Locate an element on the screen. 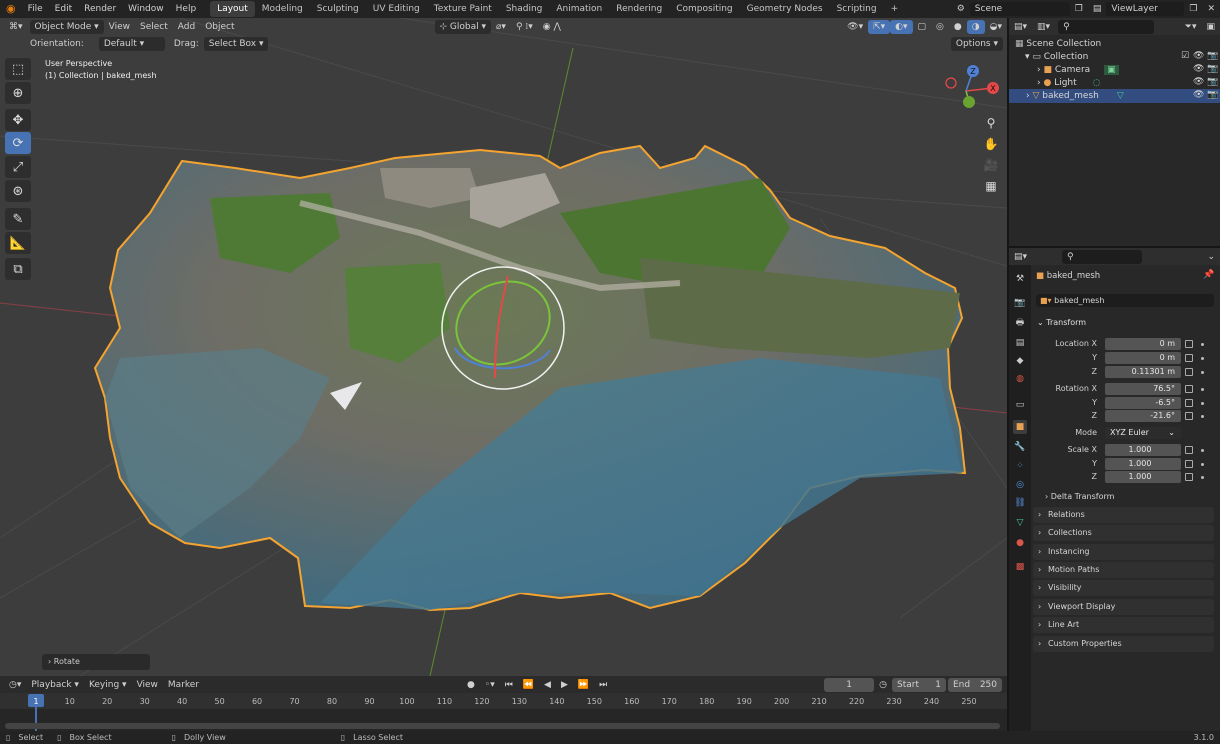 The width and height of the screenshot is (1220, 744). transform-panel-header: ⌄ Transform is located at coordinates (1123, 323).